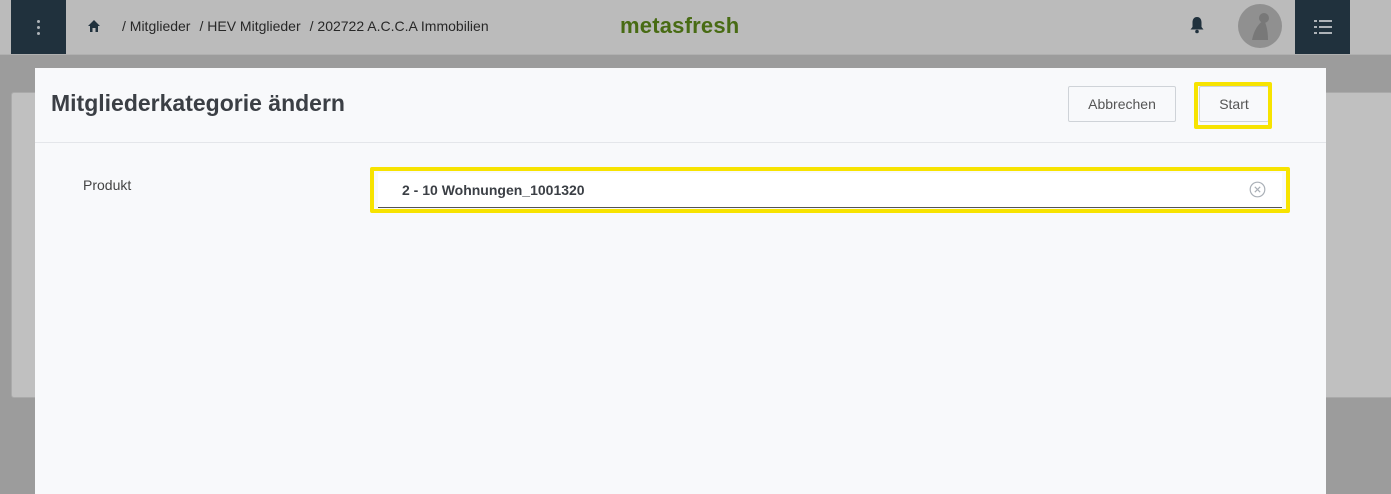 Image resolution: width=1391 pixels, height=494 pixels. I want to click on start-button: Start, so click(1234, 104).